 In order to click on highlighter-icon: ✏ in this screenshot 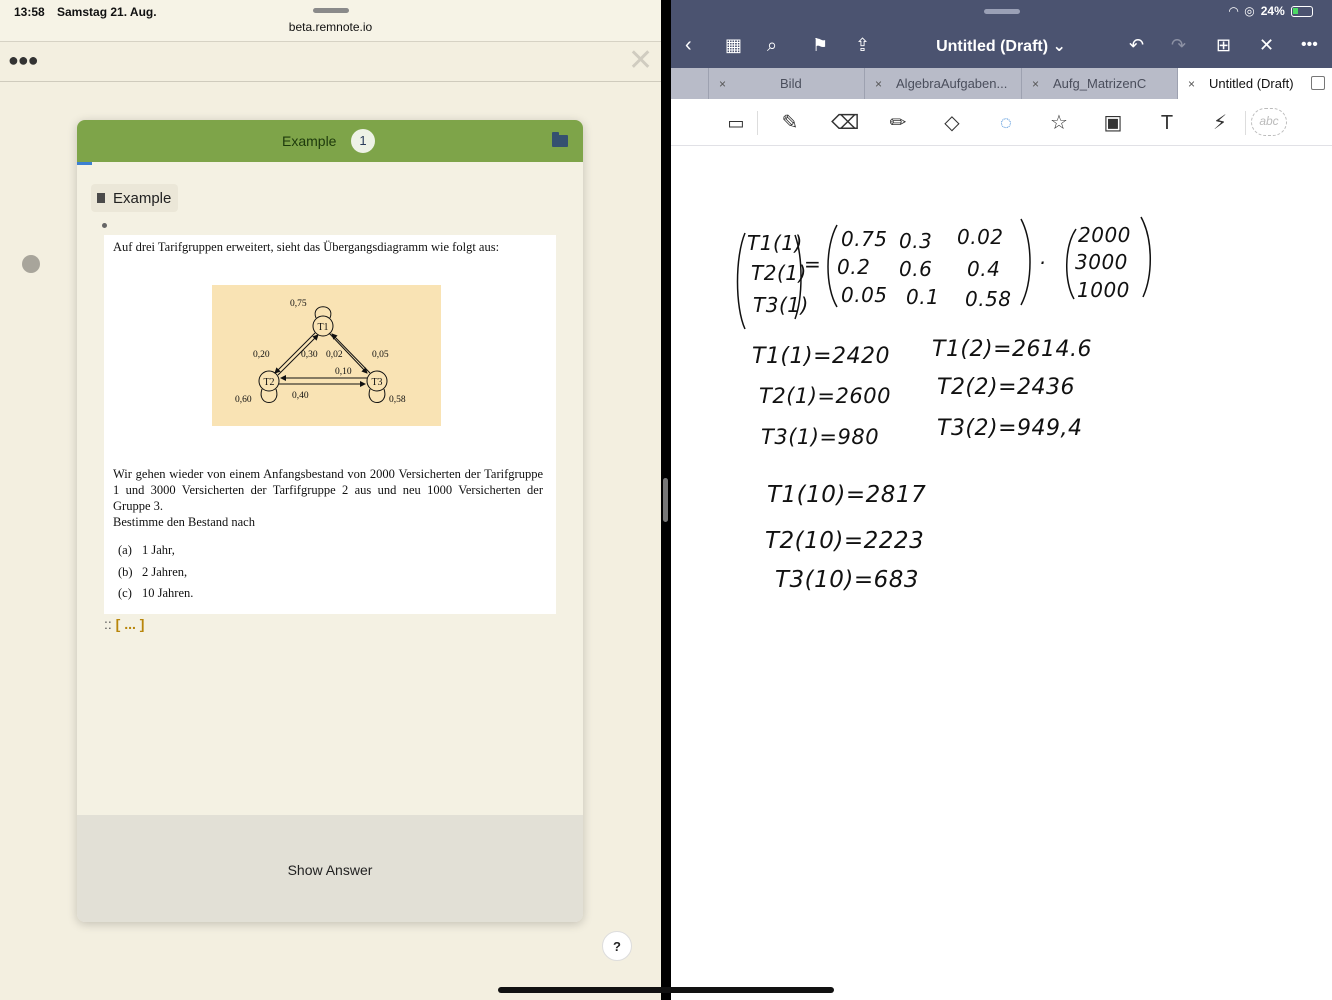, I will do `click(898, 123)`.